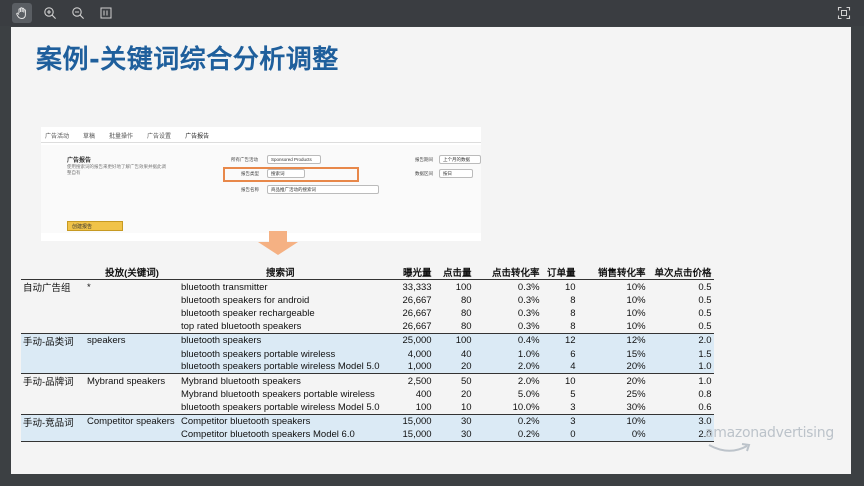  Describe the element at coordinates (407, 340) in the screenshot. I see `cell-impressions: 25,000` at that location.